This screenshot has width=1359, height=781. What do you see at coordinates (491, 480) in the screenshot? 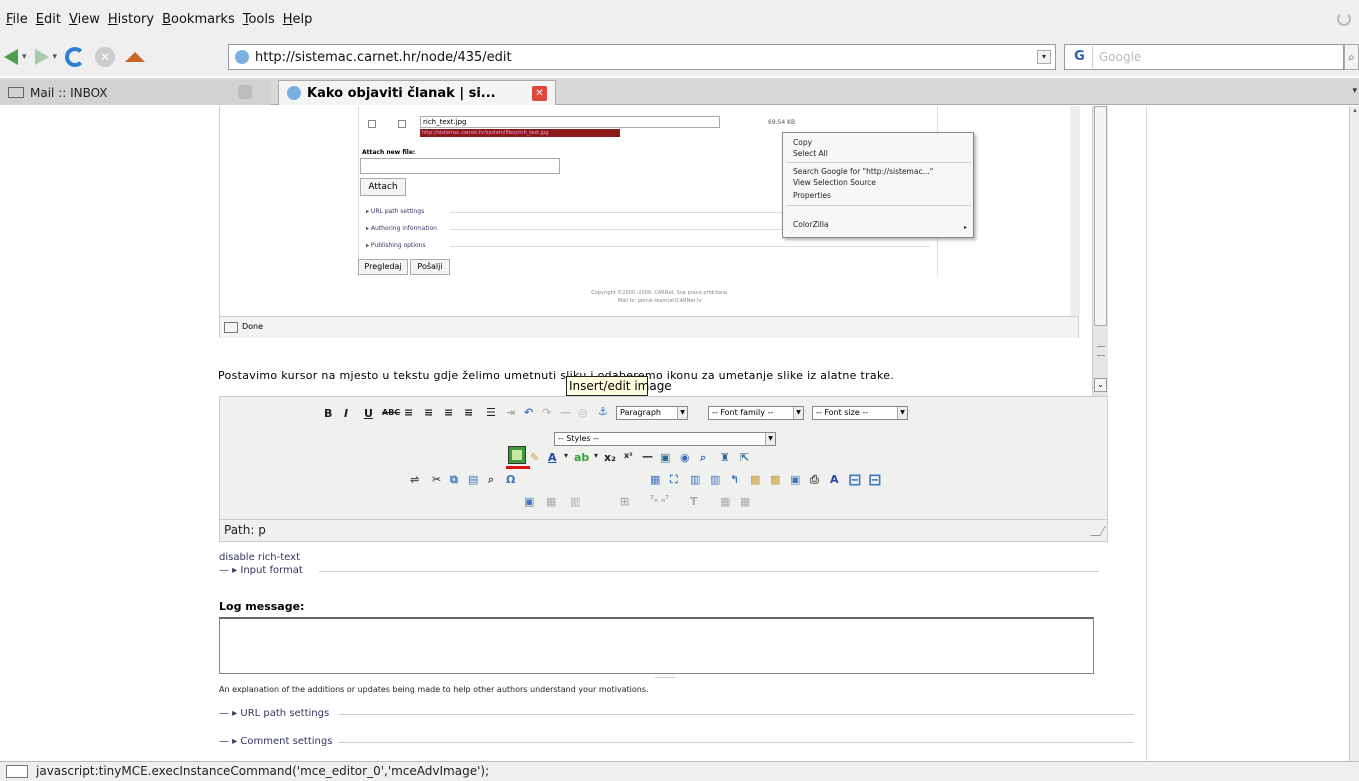
I see `search-icon: ⌕` at bounding box center [491, 480].